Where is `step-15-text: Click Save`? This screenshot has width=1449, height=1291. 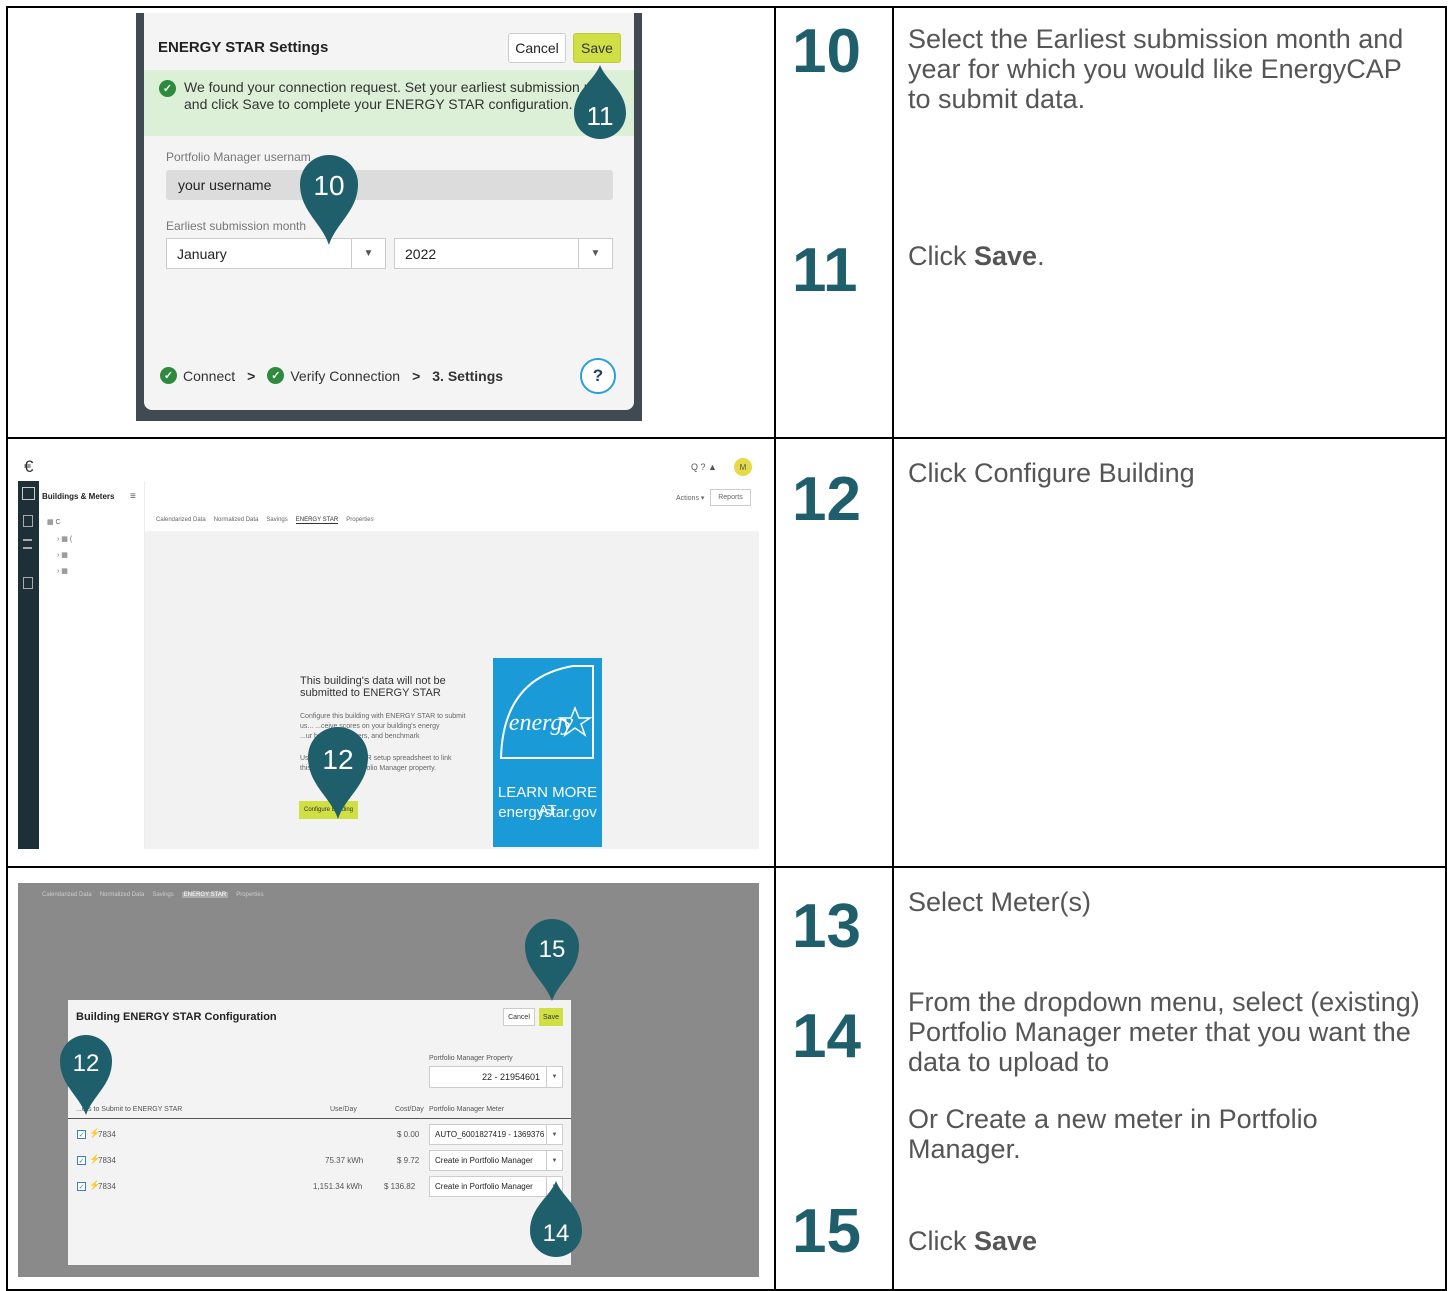 step-15-text: Click Save is located at coordinates (972, 1241).